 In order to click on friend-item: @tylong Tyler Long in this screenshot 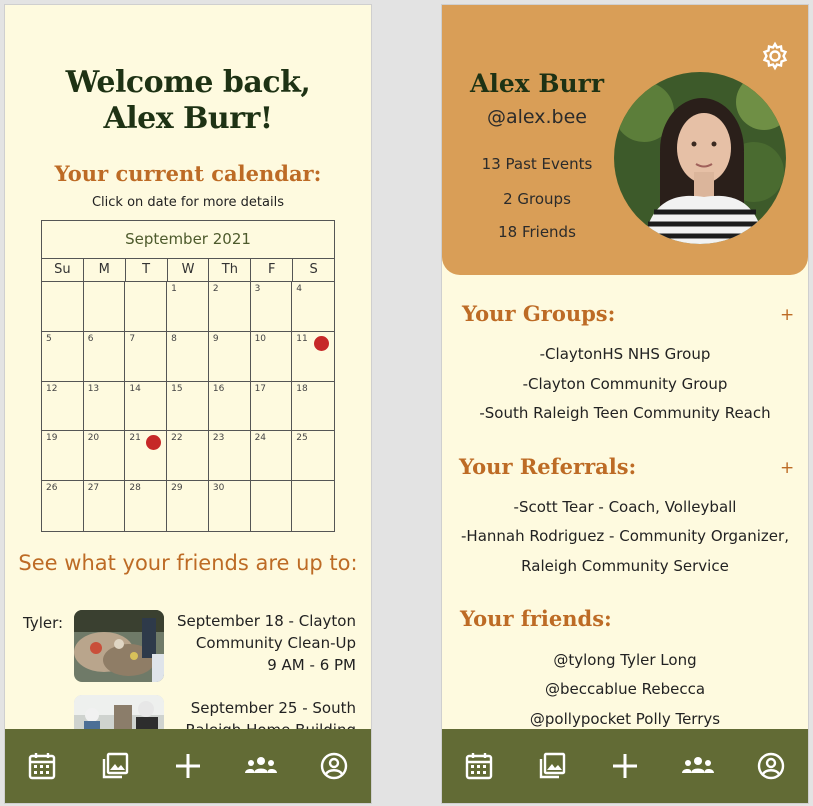, I will do `click(625, 660)`.